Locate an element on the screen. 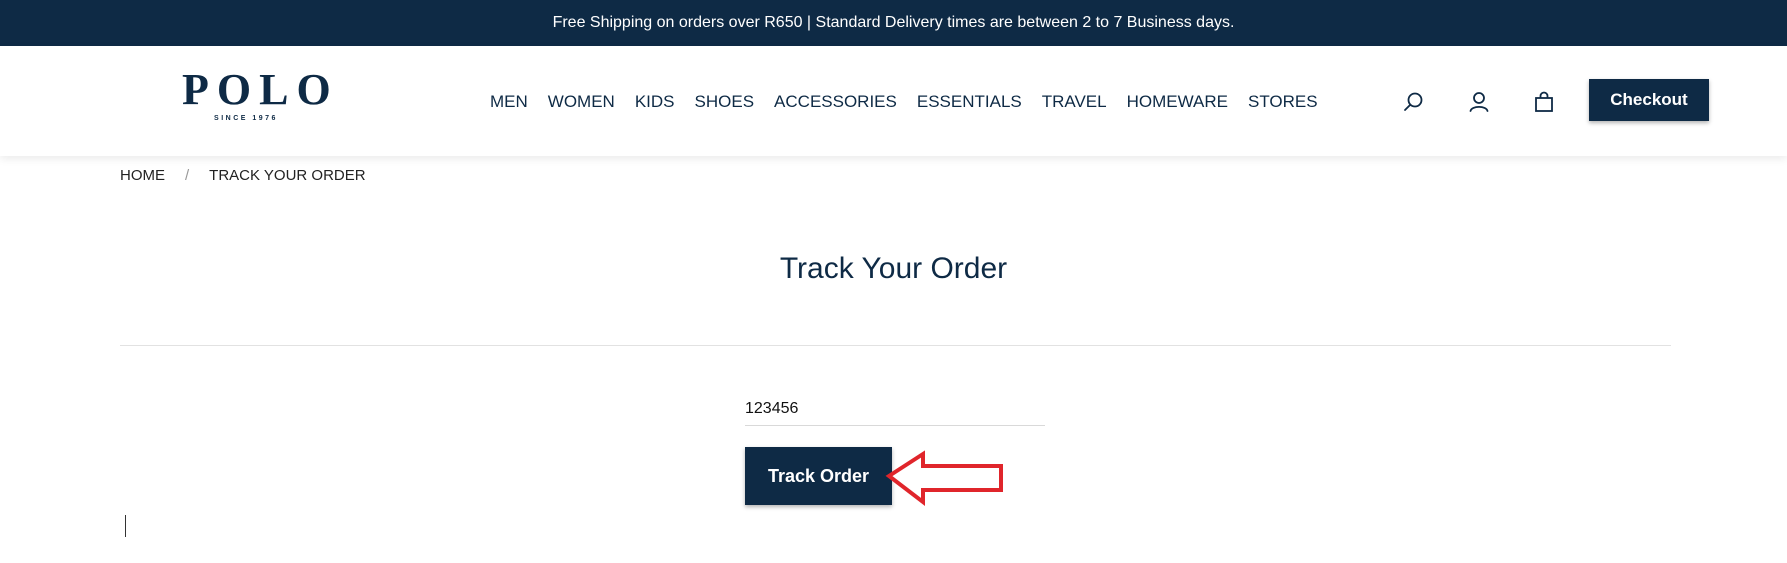 The width and height of the screenshot is (1787, 563). breadcrumb-current: TRACK YOUR ORDER is located at coordinates (287, 175).